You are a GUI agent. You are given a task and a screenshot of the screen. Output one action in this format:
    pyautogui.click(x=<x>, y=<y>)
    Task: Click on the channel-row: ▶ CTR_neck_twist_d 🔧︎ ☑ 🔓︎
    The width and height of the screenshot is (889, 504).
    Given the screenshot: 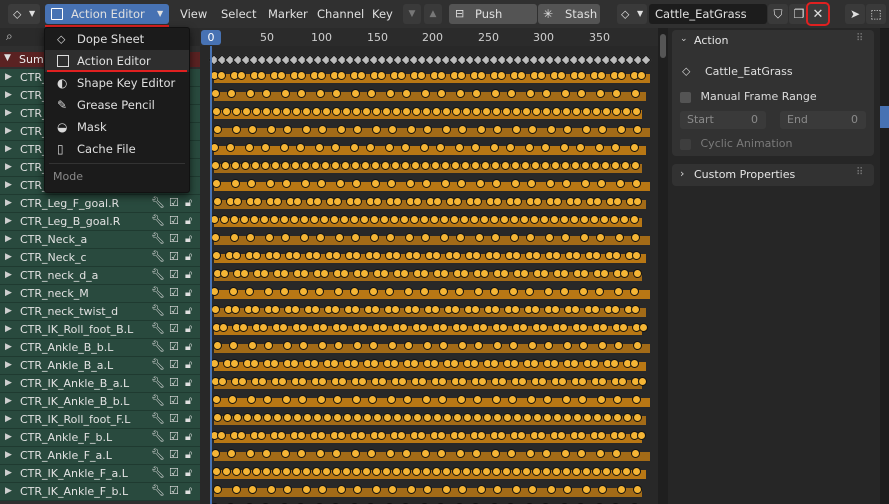 What is the action you would take?
    pyautogui.click(x=100, y=312)
    